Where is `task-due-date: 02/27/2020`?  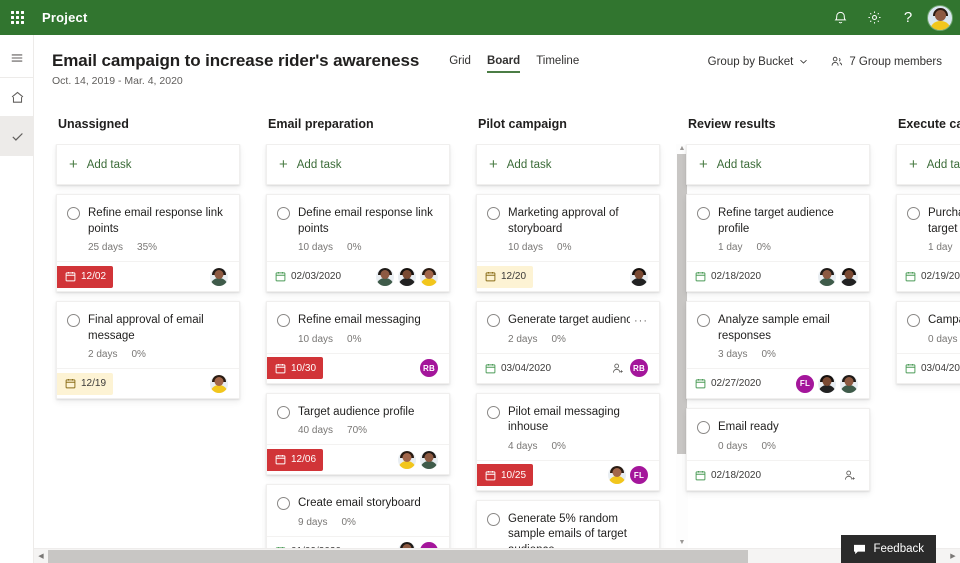
task-due-date: 02/27/2020 is located at coordinates (736, 384).